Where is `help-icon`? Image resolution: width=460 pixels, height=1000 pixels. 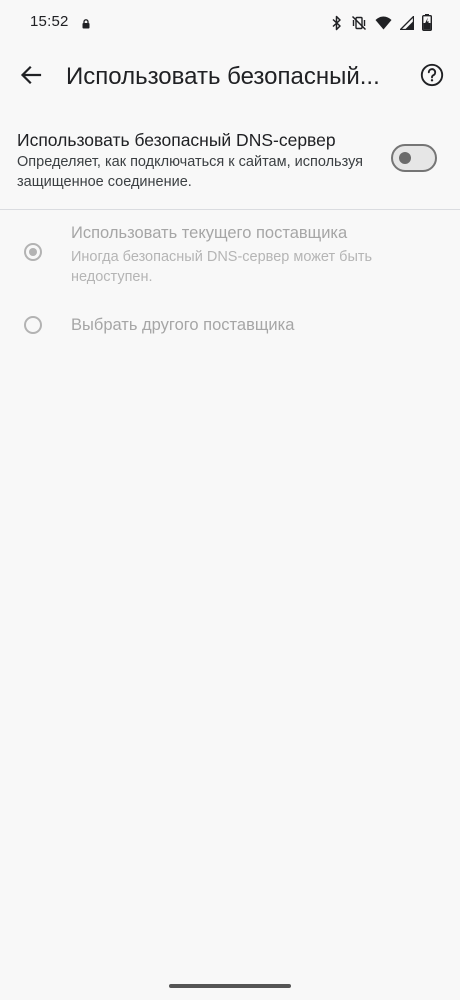 help-icon is located at coordinates (432, 77).